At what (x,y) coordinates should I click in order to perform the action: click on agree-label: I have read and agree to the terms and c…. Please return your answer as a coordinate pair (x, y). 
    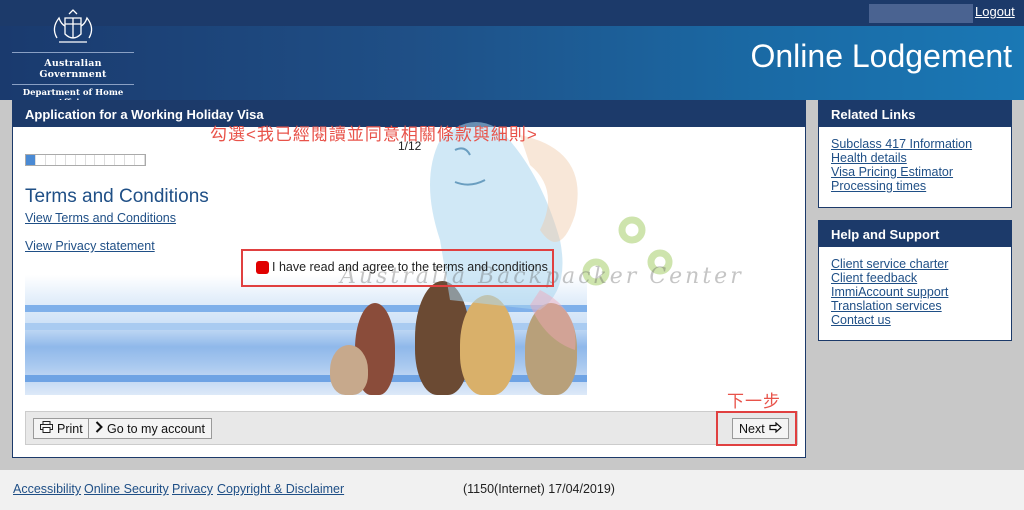
    Looking at the image, I should click on (410, 267).